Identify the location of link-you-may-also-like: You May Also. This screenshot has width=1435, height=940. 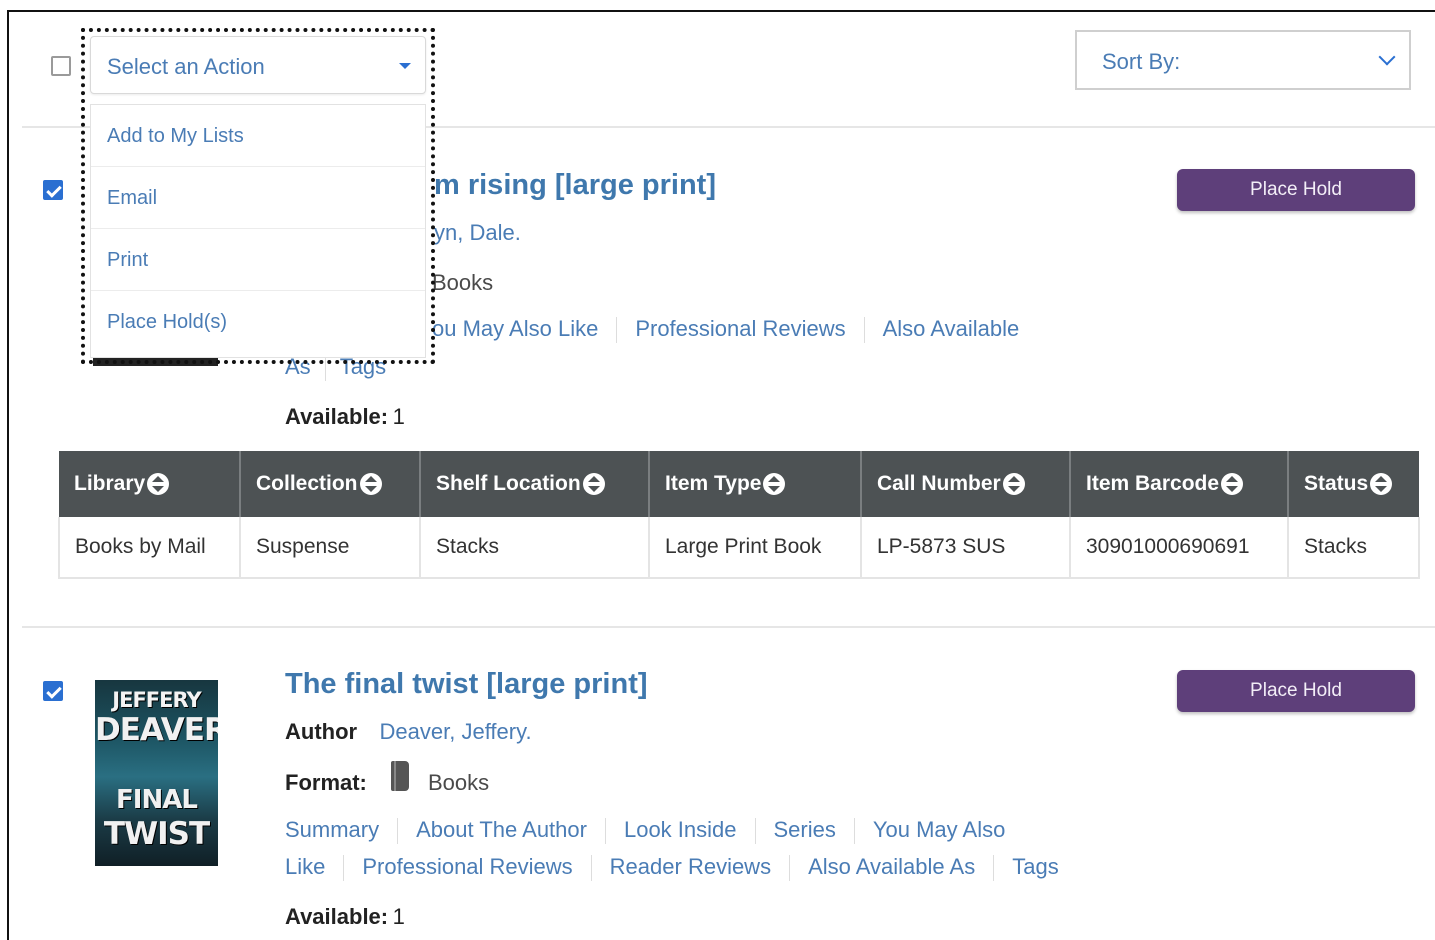
(939, 829).